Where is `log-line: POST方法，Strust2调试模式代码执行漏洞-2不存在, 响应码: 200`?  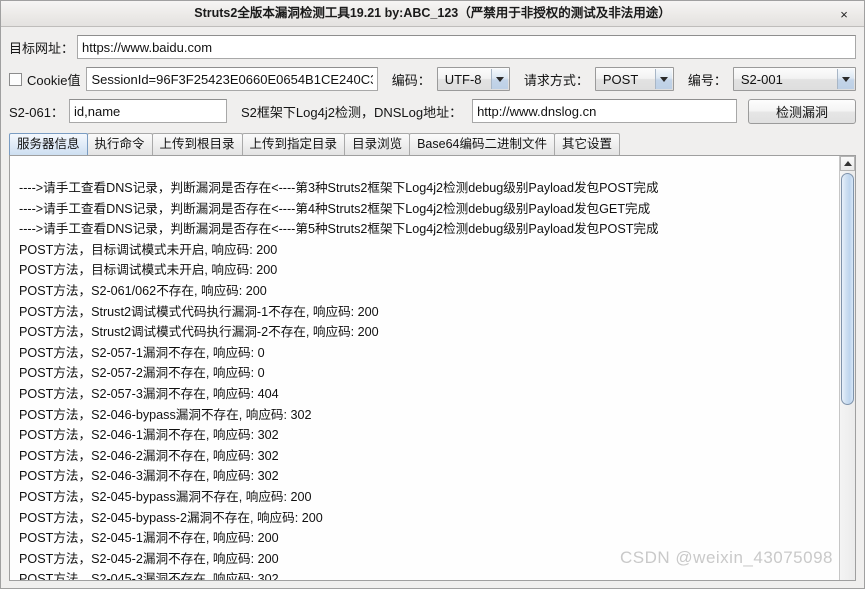 log-line: POST方法，Strust2调试模式代码执行漏洞-2不存在, 响应码: 200 is located at coordinates (199, 332).